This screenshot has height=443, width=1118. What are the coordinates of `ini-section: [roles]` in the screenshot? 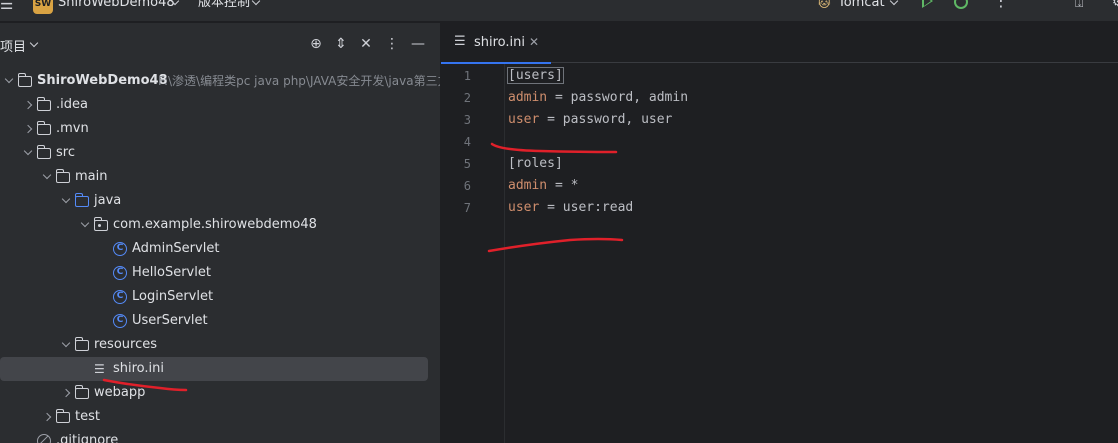 It's located at (535, 163).